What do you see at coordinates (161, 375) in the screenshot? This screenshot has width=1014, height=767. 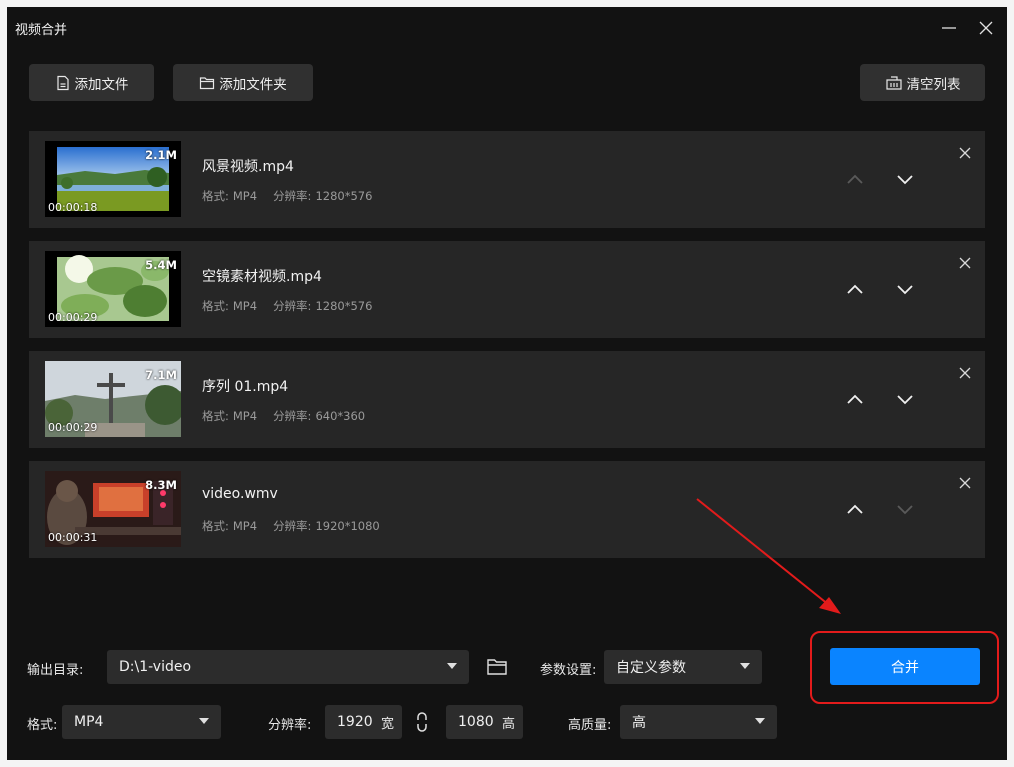 I see `file-size: 7.1M` at bounding box center [161, 375].